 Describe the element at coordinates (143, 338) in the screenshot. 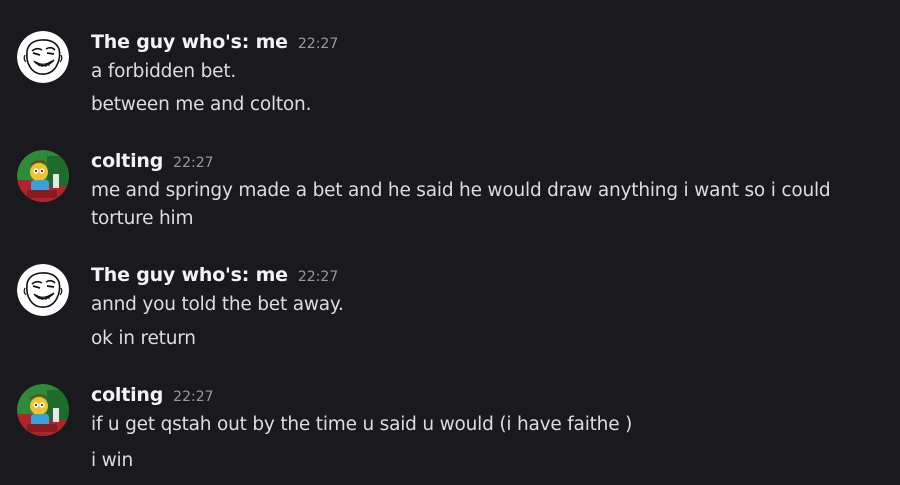

I see `message-text: ok in return` at that location.